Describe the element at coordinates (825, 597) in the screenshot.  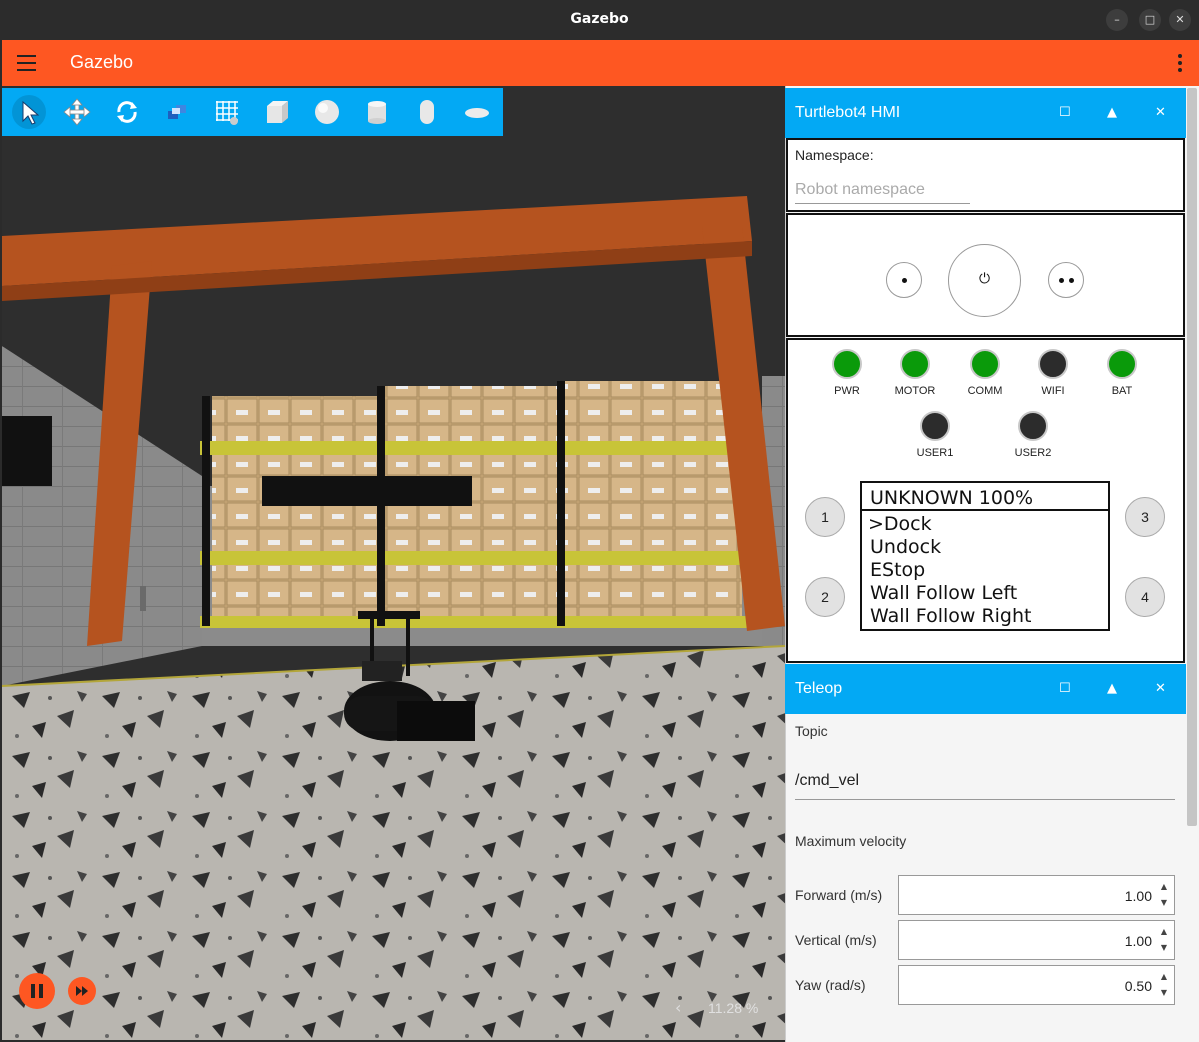
I see `hmi-button-2: 2` at that location.